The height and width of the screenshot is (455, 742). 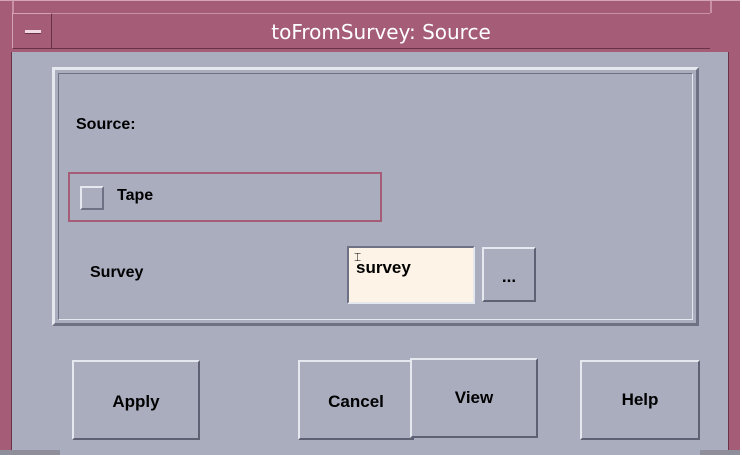 What do you see at coordinates (720, 452) in the screenshot?
I see `window-frame-corner-bottom-right` at bounding box center [720, 452].